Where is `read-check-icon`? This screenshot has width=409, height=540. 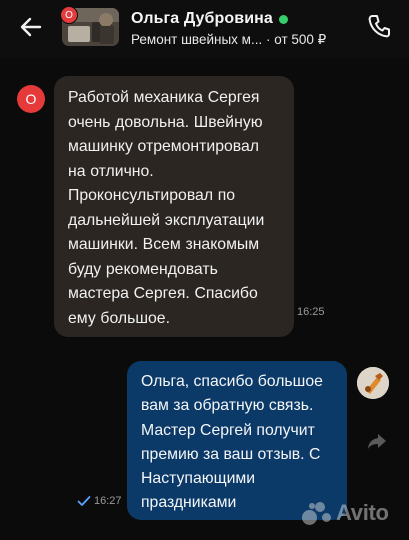
read-check-icon is located at coordinates (84, 501).